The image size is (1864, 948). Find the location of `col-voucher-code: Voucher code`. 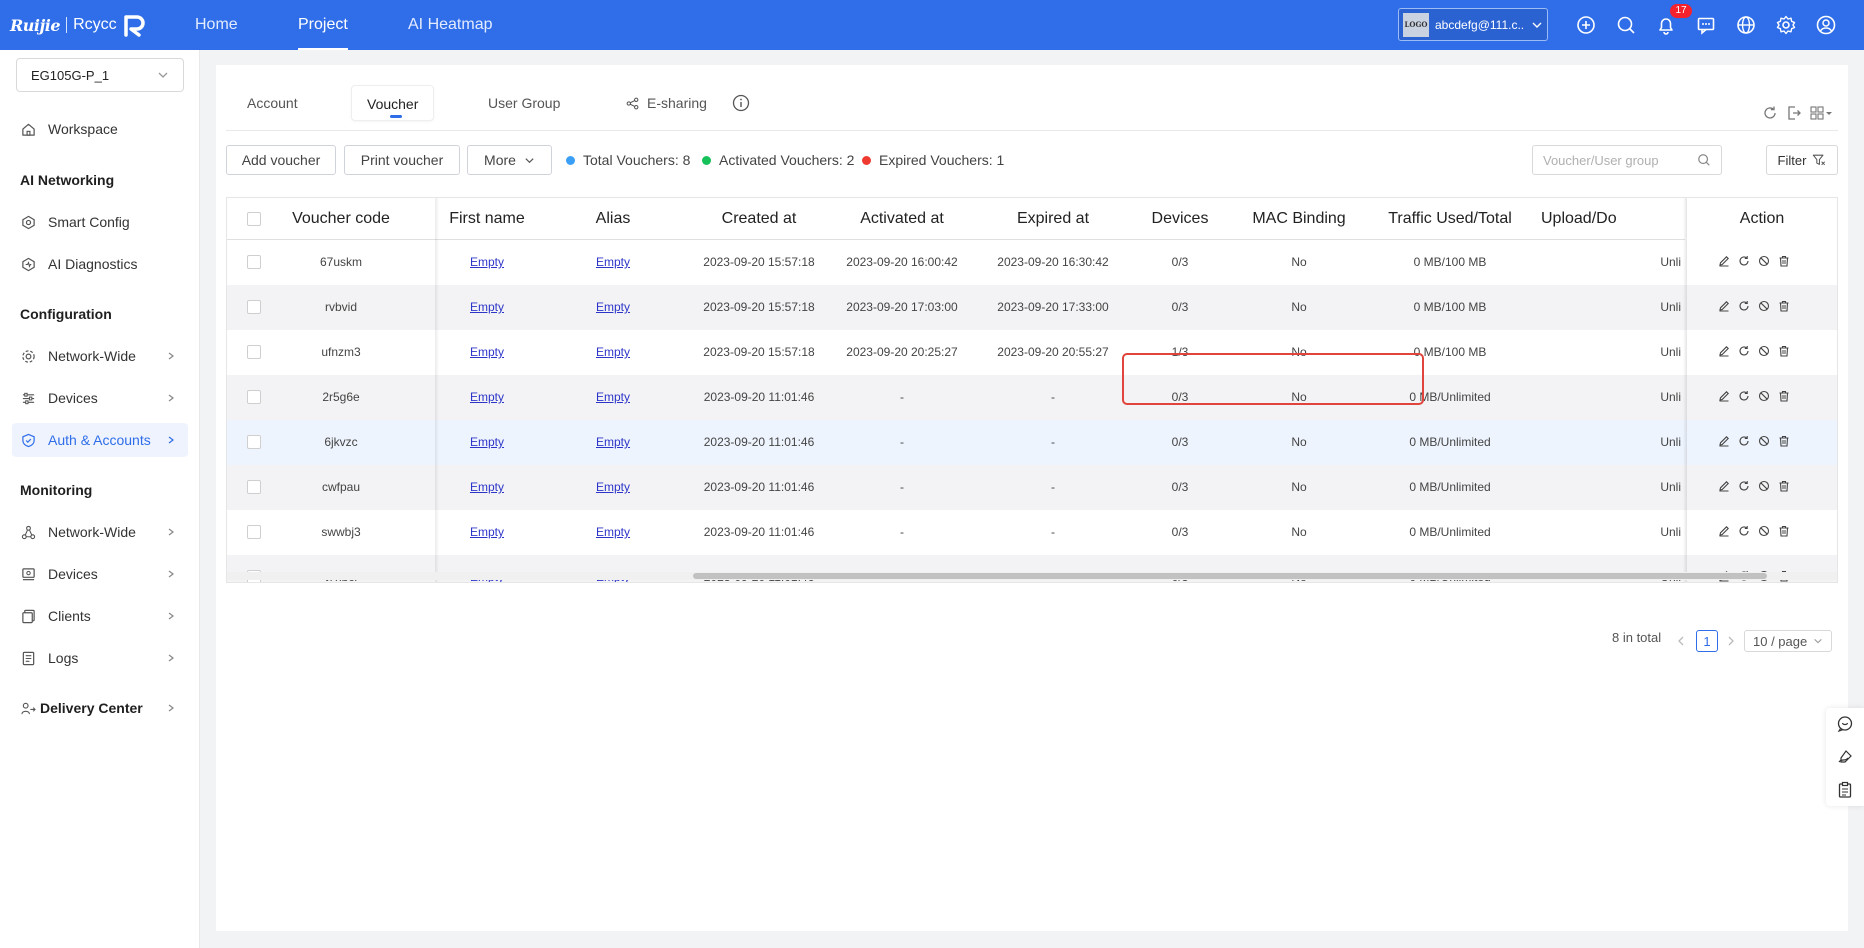

col-voucher-code: Voucher code is located at coordinates (341, 219).